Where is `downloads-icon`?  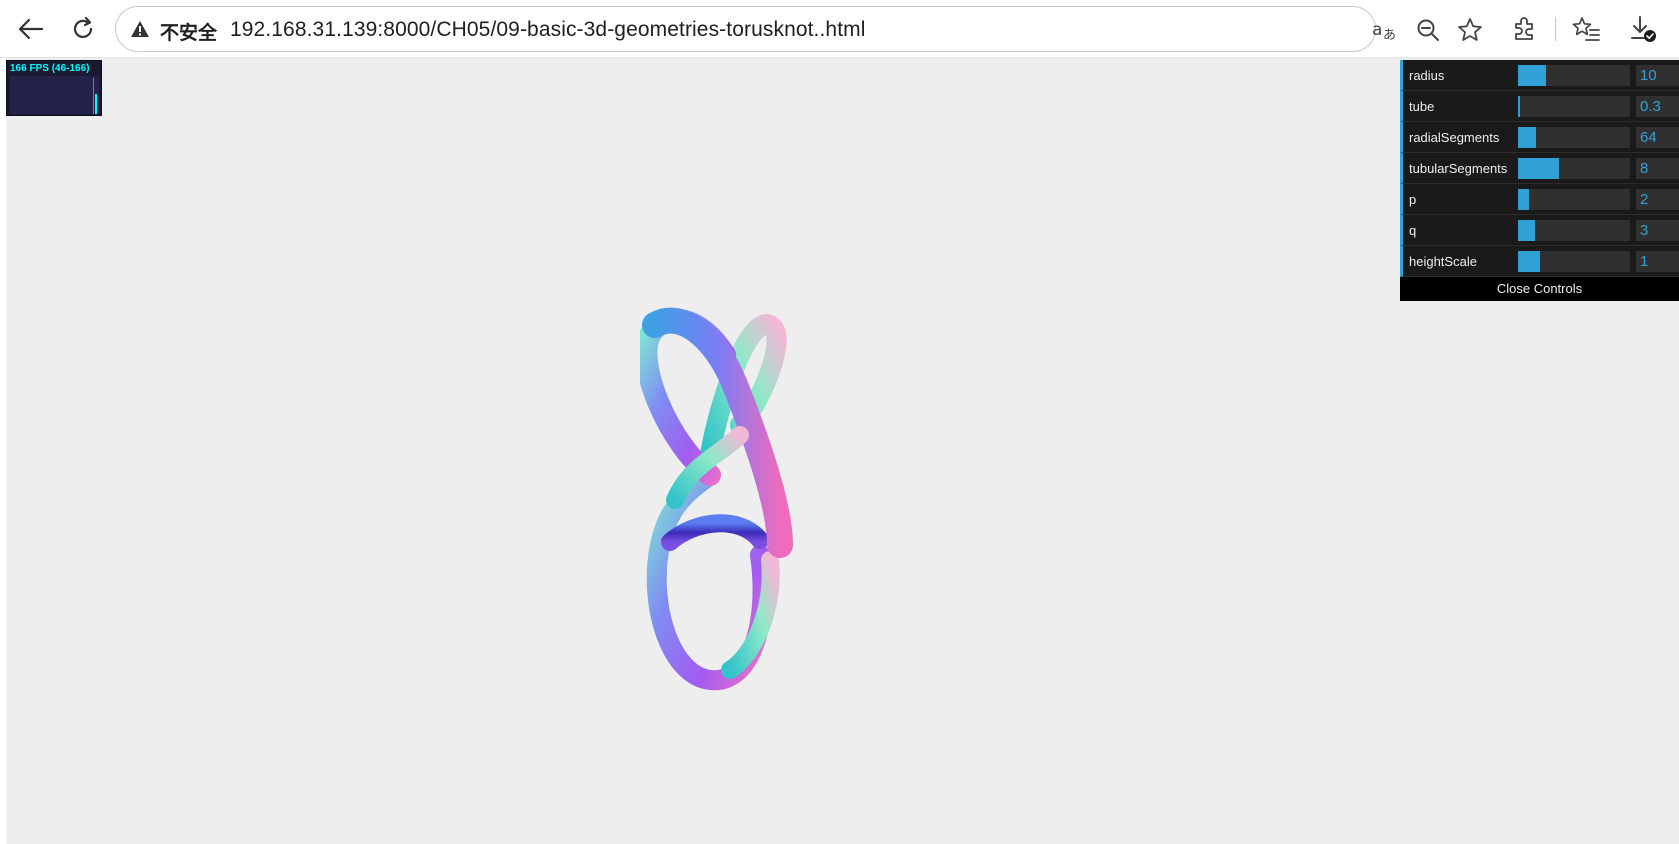
downloads-icon is located at coordinates (1643, 29).